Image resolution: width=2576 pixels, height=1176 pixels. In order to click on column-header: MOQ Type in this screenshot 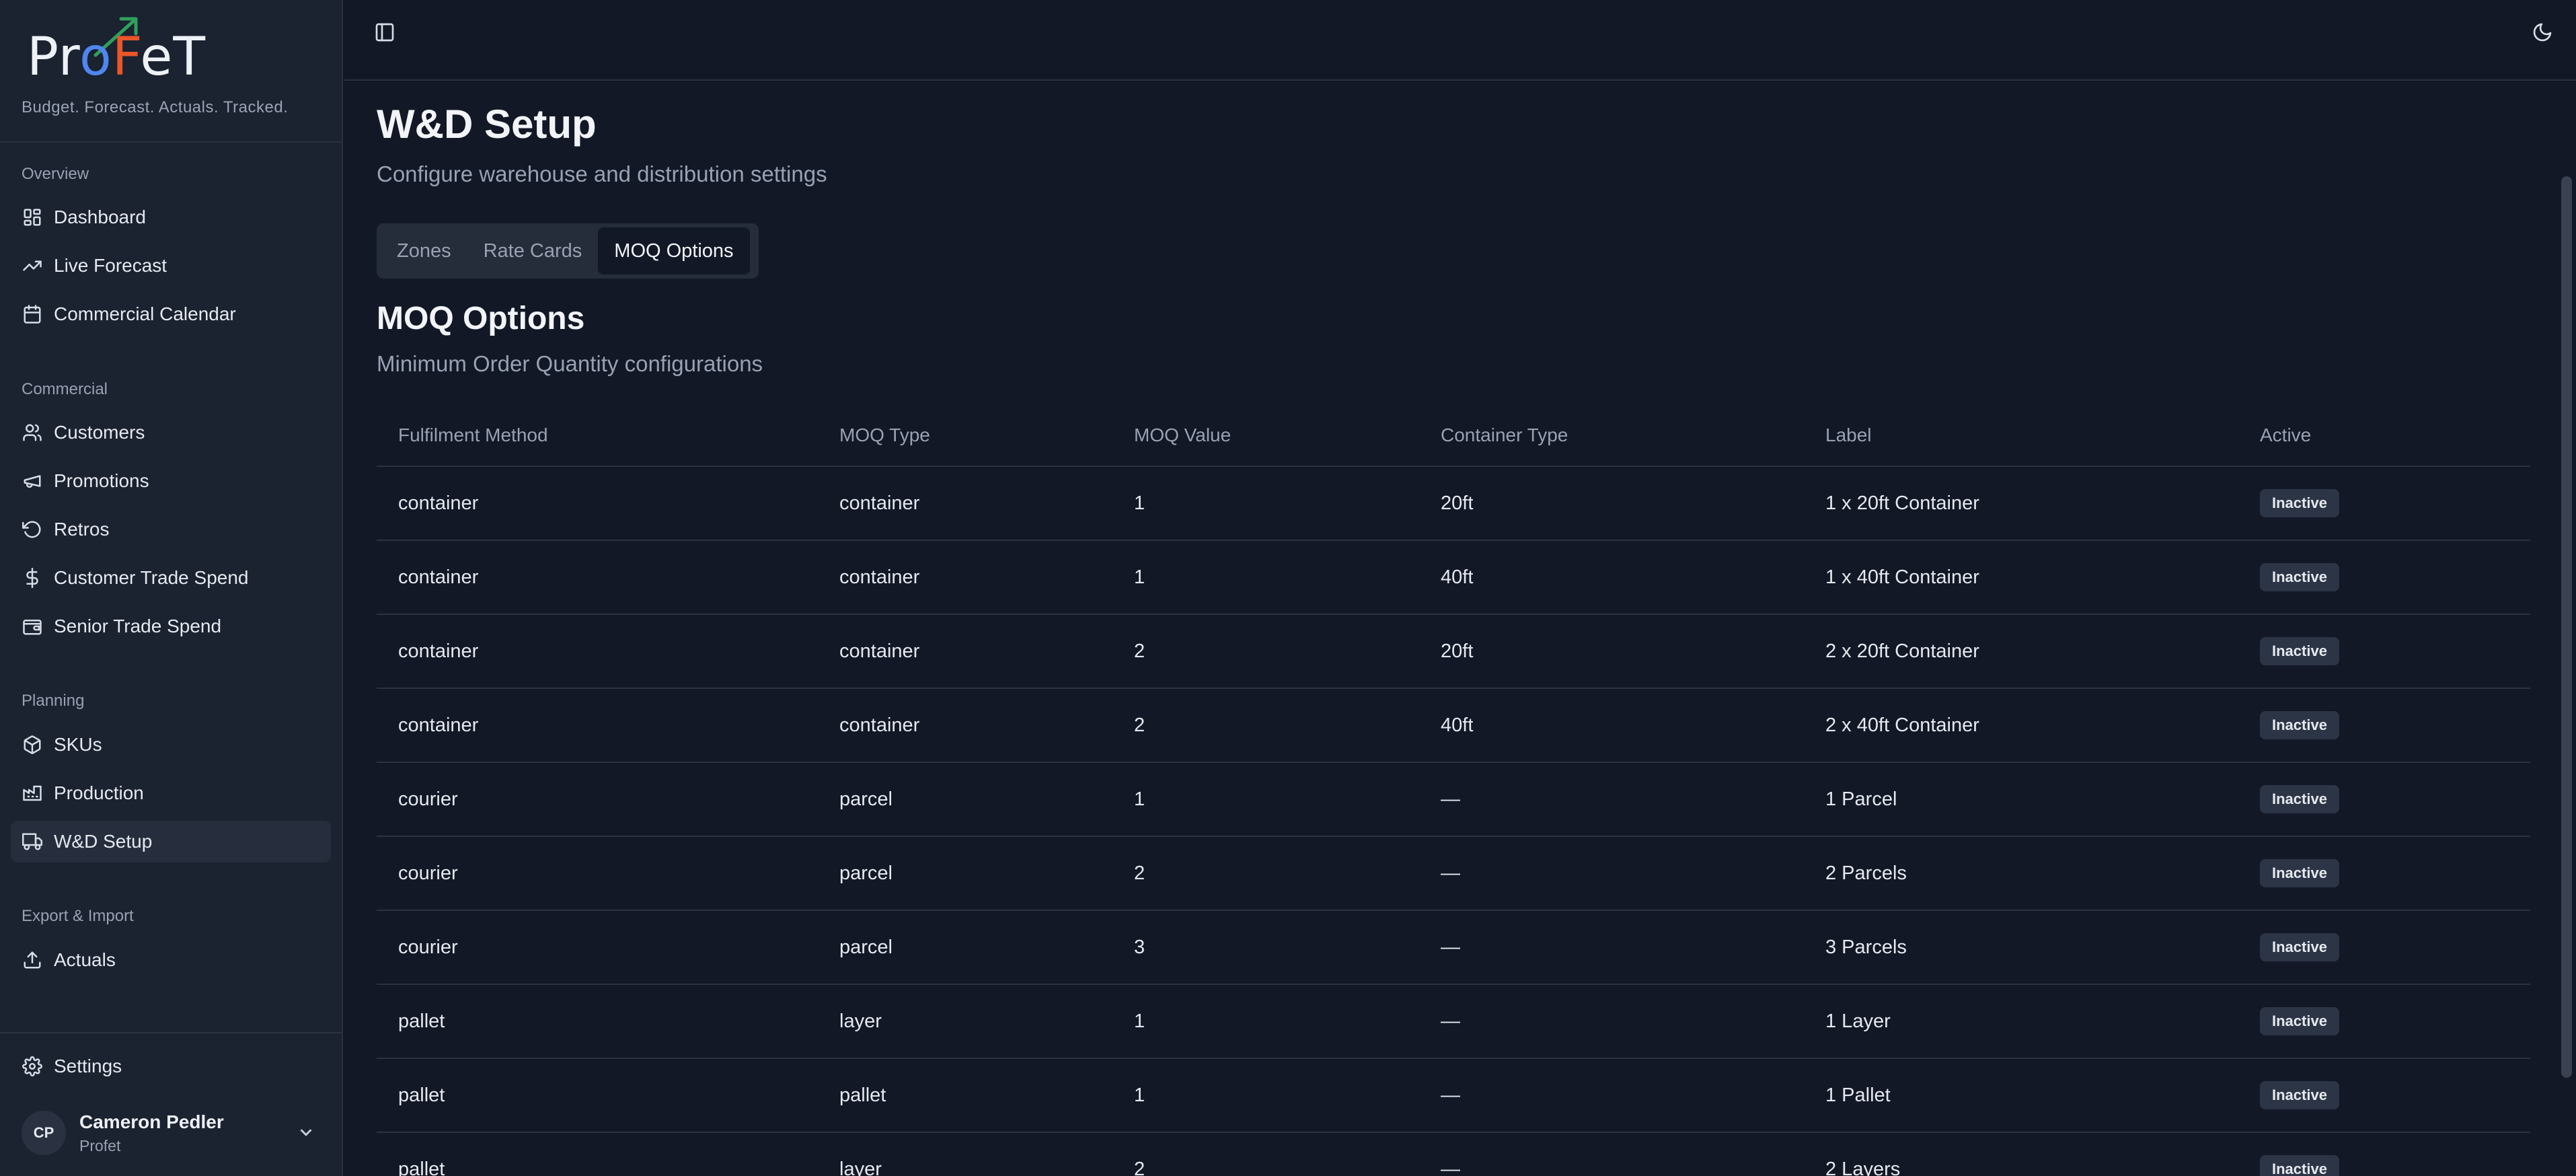, I will do `click(884, 435)`.